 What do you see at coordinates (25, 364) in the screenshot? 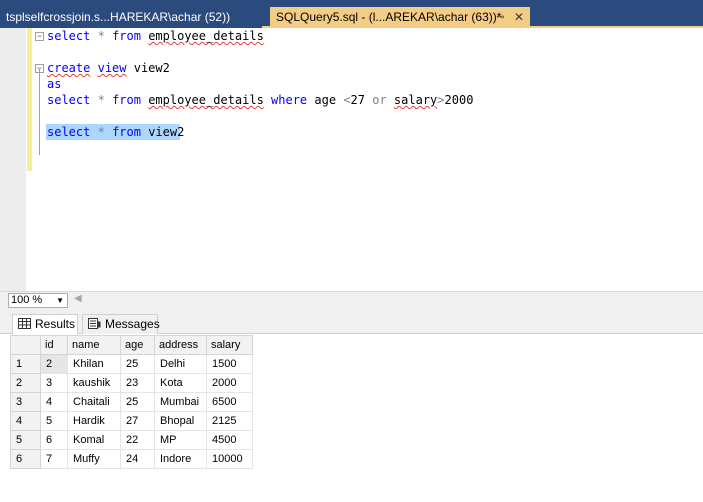
I see `row-number: 1` at bounding box center [25, 364].